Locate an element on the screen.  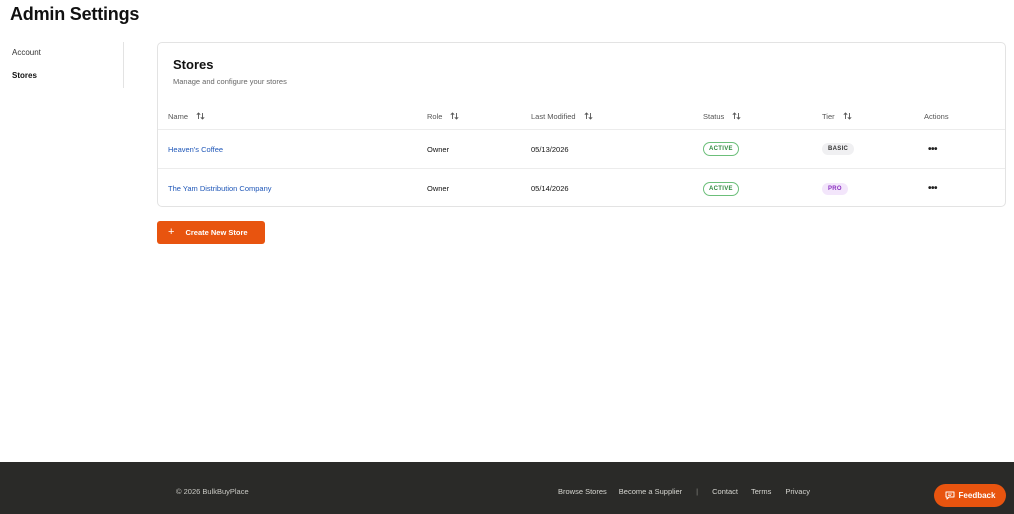
card-title: Stores is located at coordinates (193, 64).